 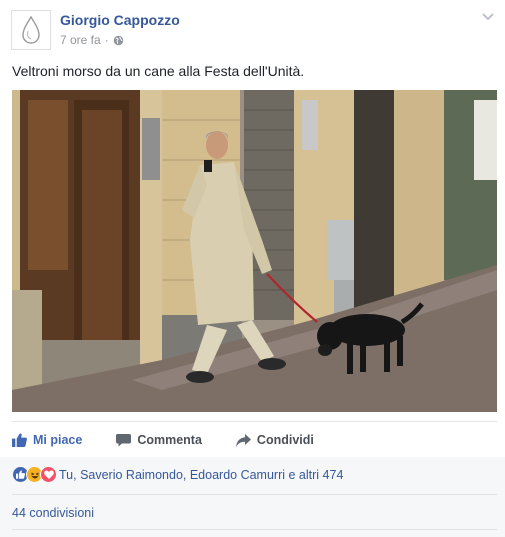 I want to click on thumbs-up-icon, so click(x=19, y=440).